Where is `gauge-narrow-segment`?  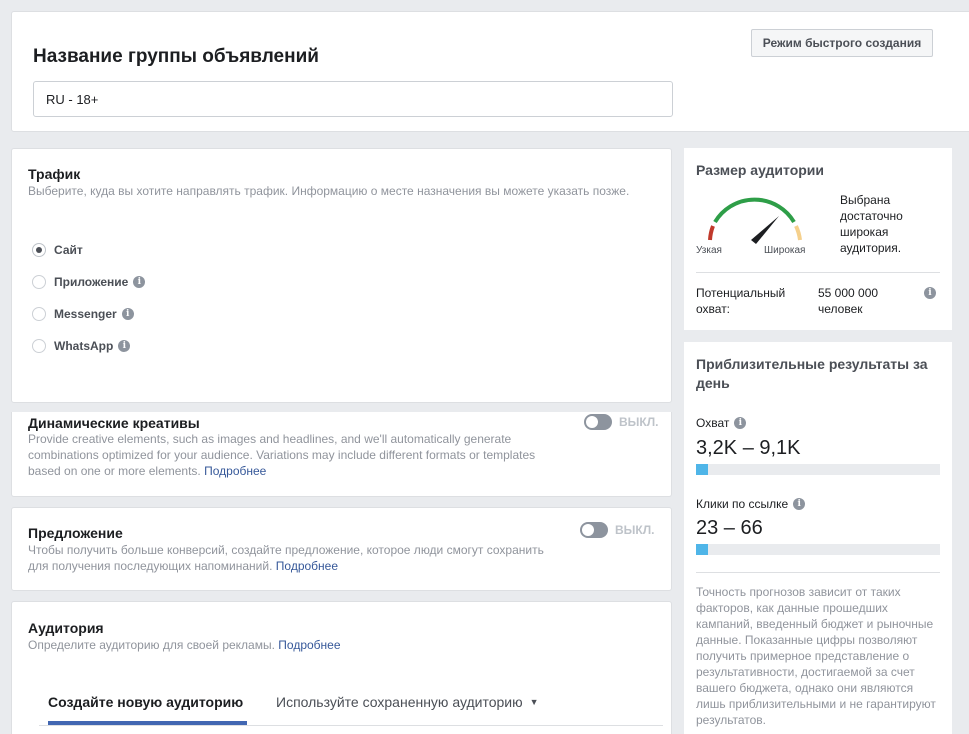
gauge-narrow-segment is located at coordinates (711, 233).